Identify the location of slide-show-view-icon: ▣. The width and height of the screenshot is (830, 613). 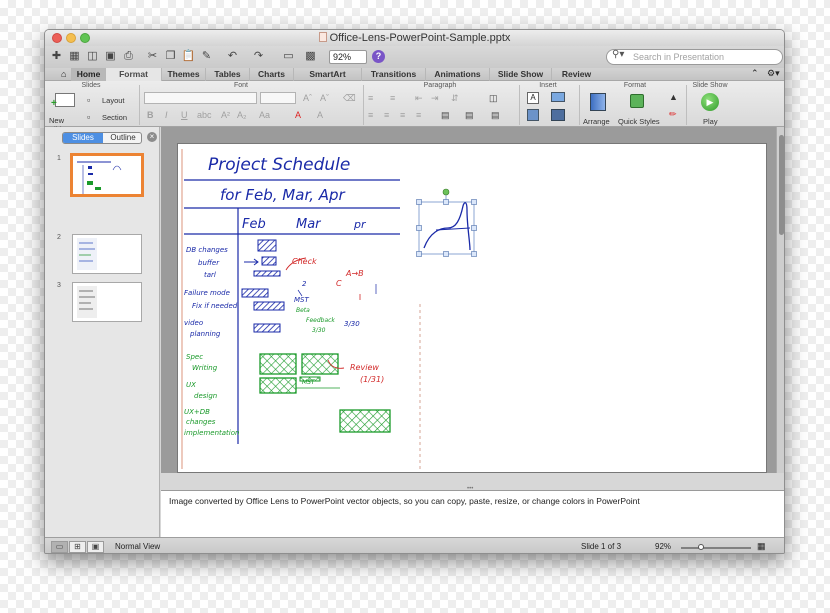
(95, 547).